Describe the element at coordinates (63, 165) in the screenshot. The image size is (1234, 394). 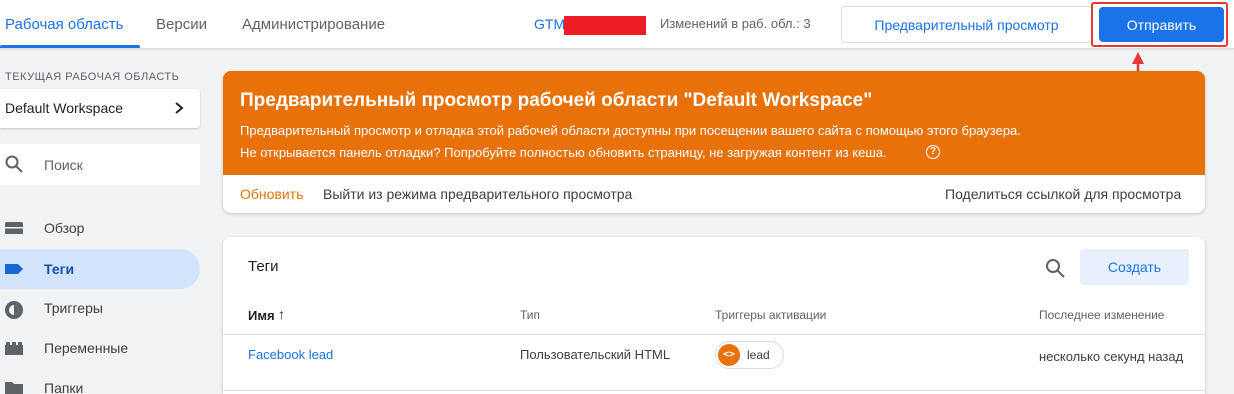
I see `search-placeholder: Поиск` at that location.